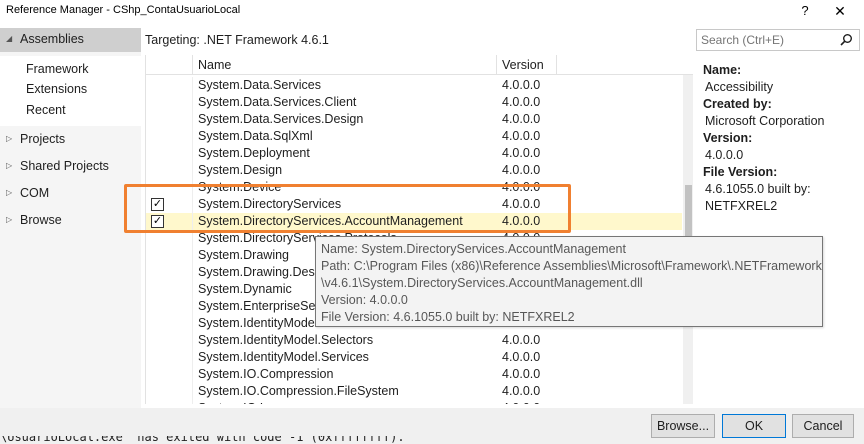 This screenshot has height=444, width=864. What do you see at coordinates (758, 189) in the screenshot?
I see `detail-file-version-value: 4.6.1055.0 built by:` at bounding box center [758, 189].